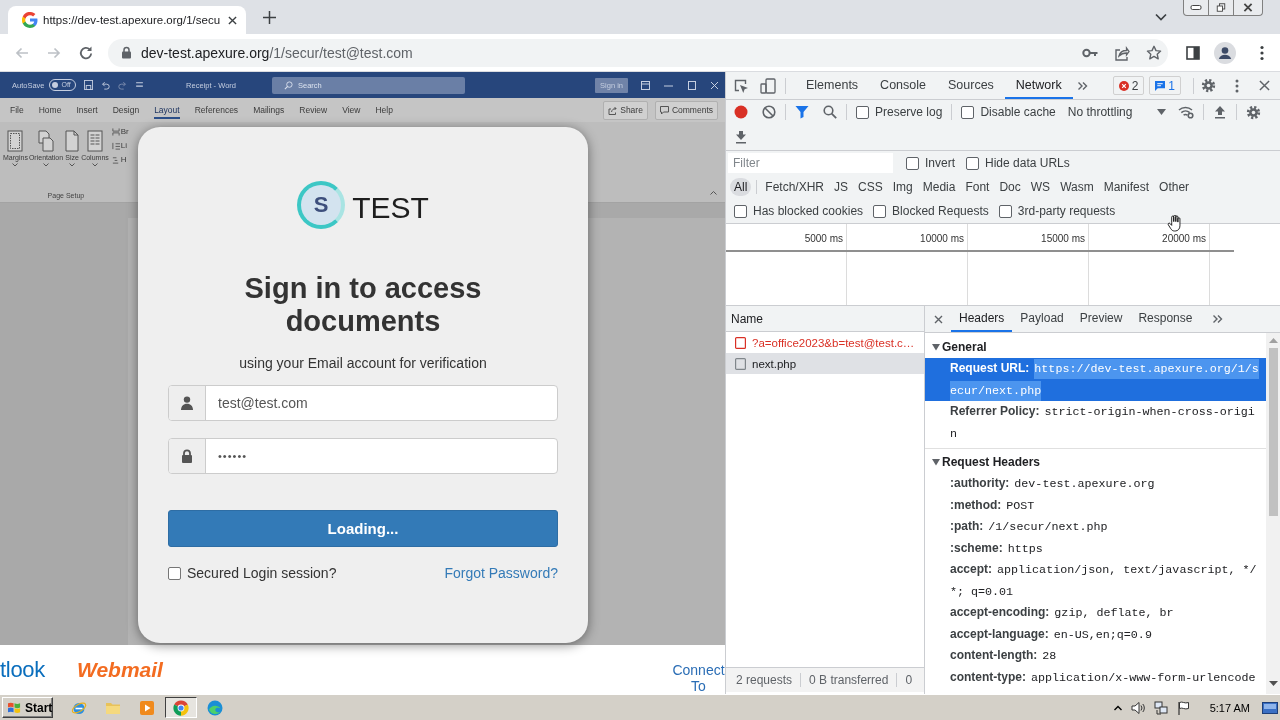 This screenshot has height=720, width=1280. I want to click on devtools-tab: Console, so click(903, 85).